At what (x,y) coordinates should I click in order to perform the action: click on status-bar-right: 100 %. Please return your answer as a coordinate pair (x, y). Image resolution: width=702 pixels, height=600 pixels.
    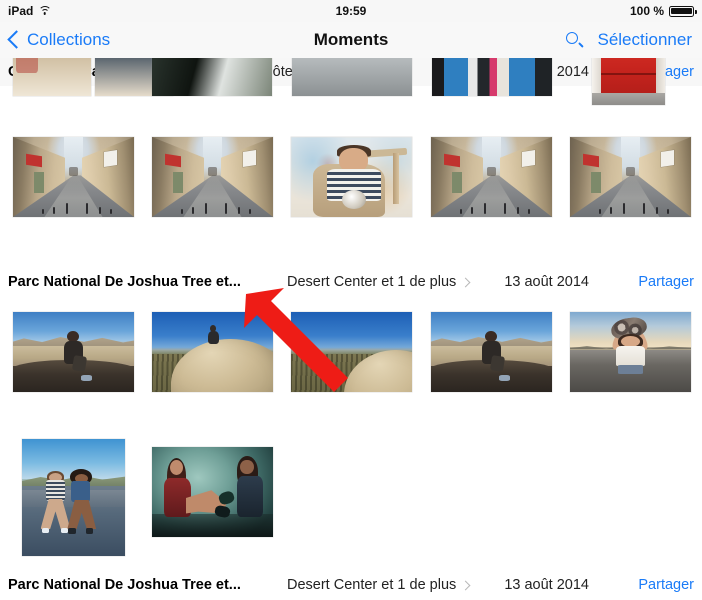
    Looking at the image, I should click on (663, 11).